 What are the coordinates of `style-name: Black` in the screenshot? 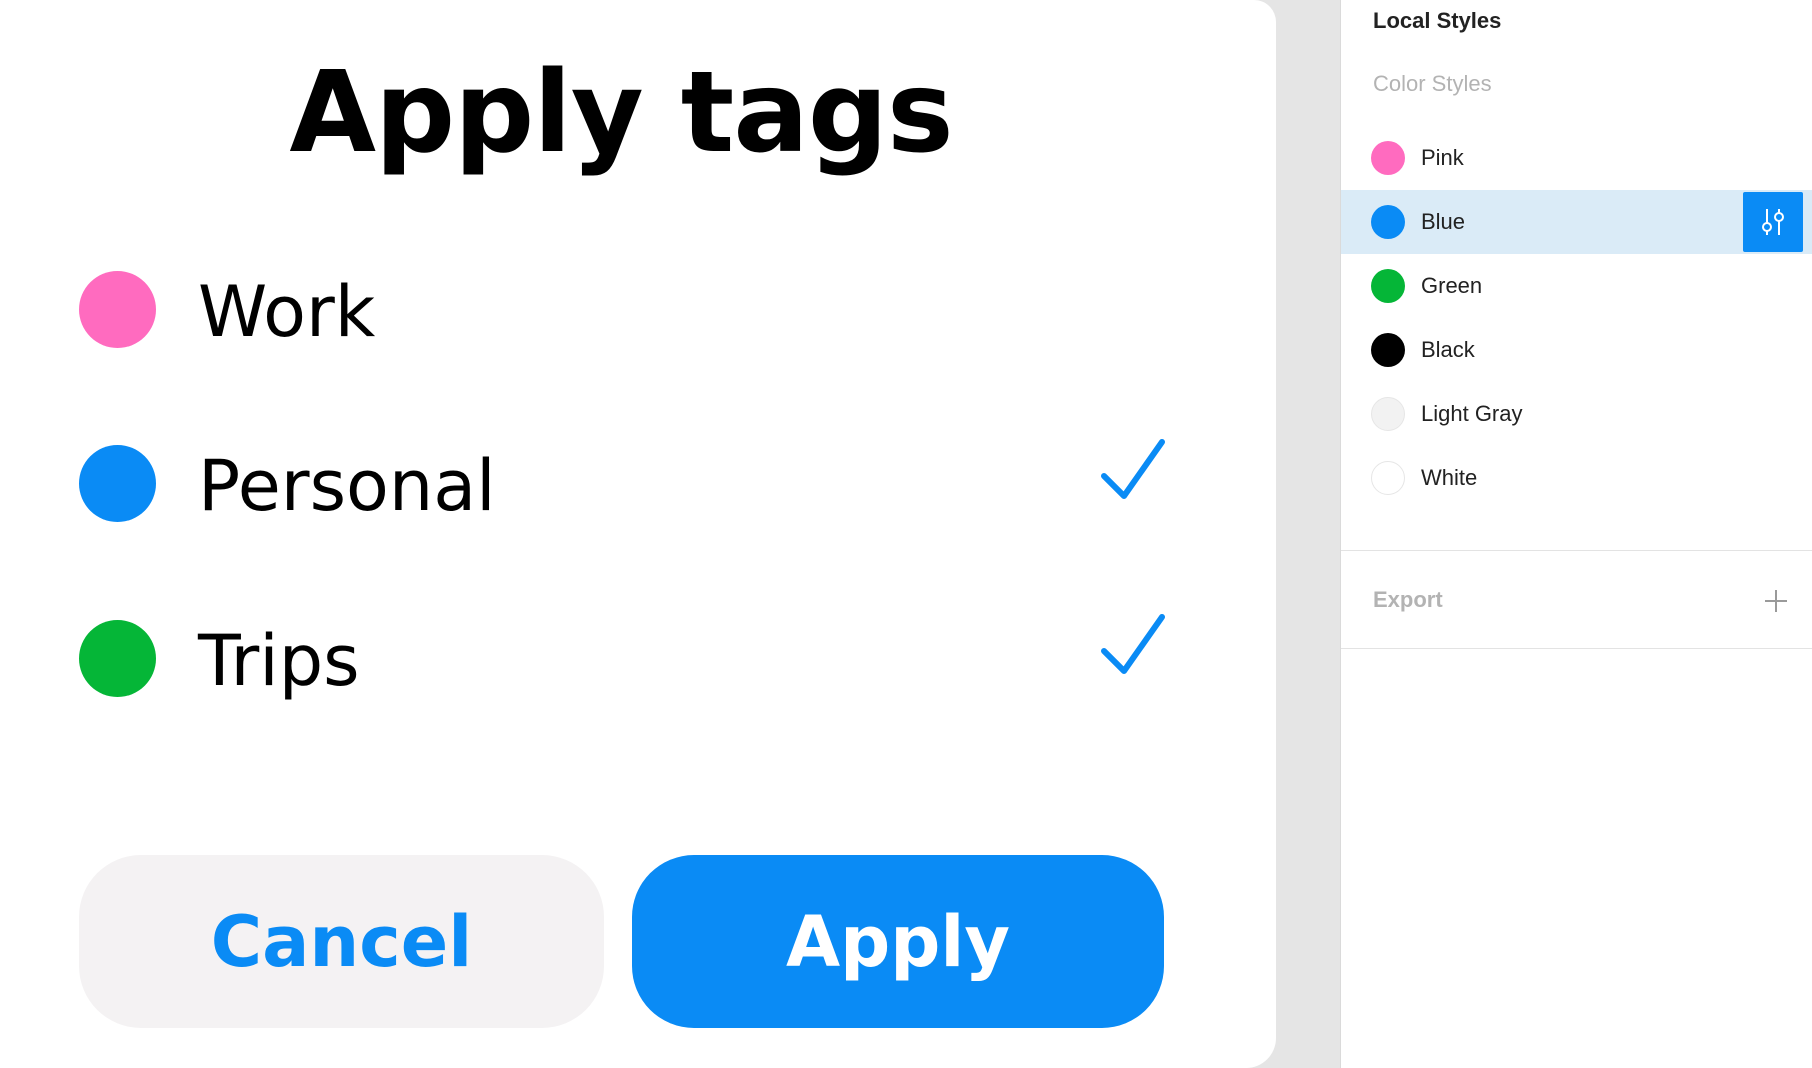 It's located at (1448, 349).